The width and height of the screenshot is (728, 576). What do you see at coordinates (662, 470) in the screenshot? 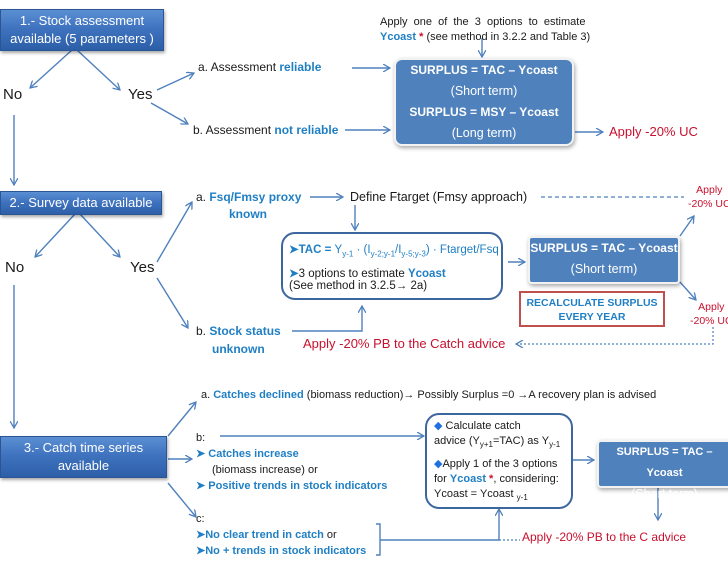
I see `step3-surplus-box: SURPLUS = TAC – Ycoast (Short term)` at bounding box center [662, 470].